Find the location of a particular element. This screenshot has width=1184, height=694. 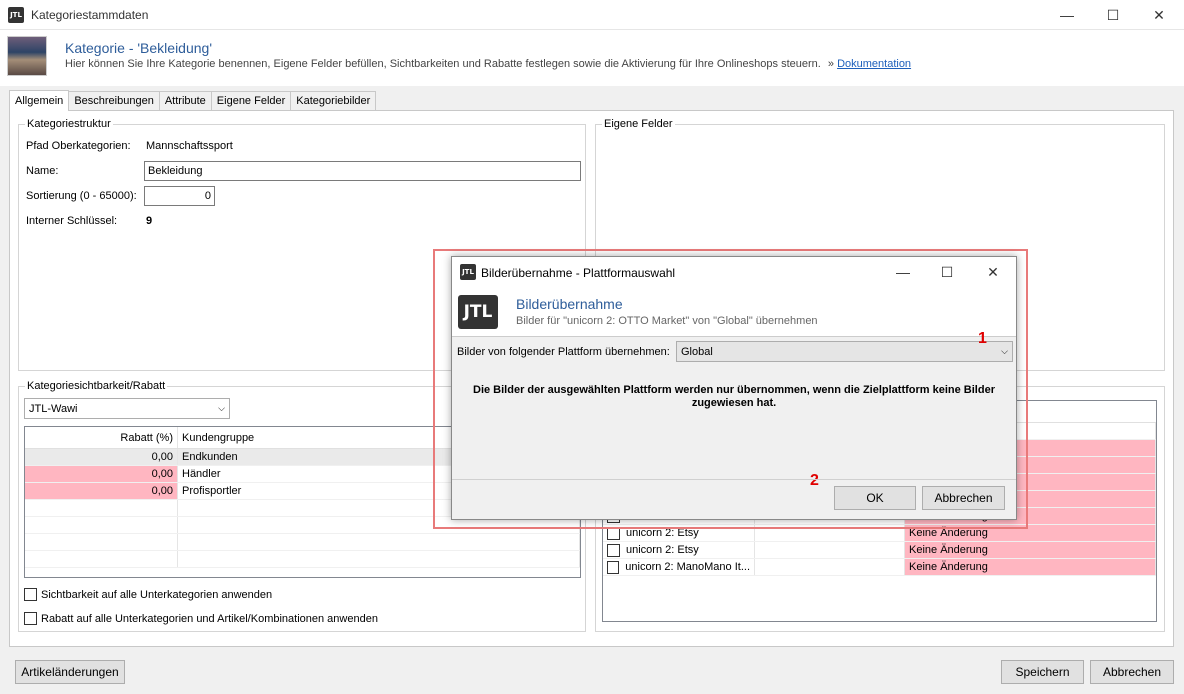

source-platform-value: Global is located at coordinates (697, 351).